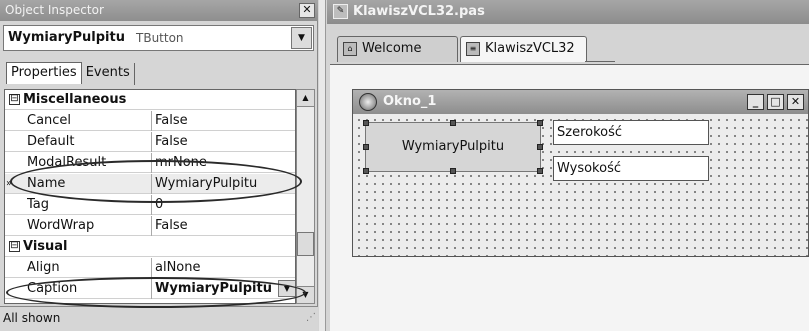 This screenshot has height=331, width=809. What do you see at coordinates (32, 318) in the screenshot?
I see `status-text: All shown` at bounding box center [32, 318].